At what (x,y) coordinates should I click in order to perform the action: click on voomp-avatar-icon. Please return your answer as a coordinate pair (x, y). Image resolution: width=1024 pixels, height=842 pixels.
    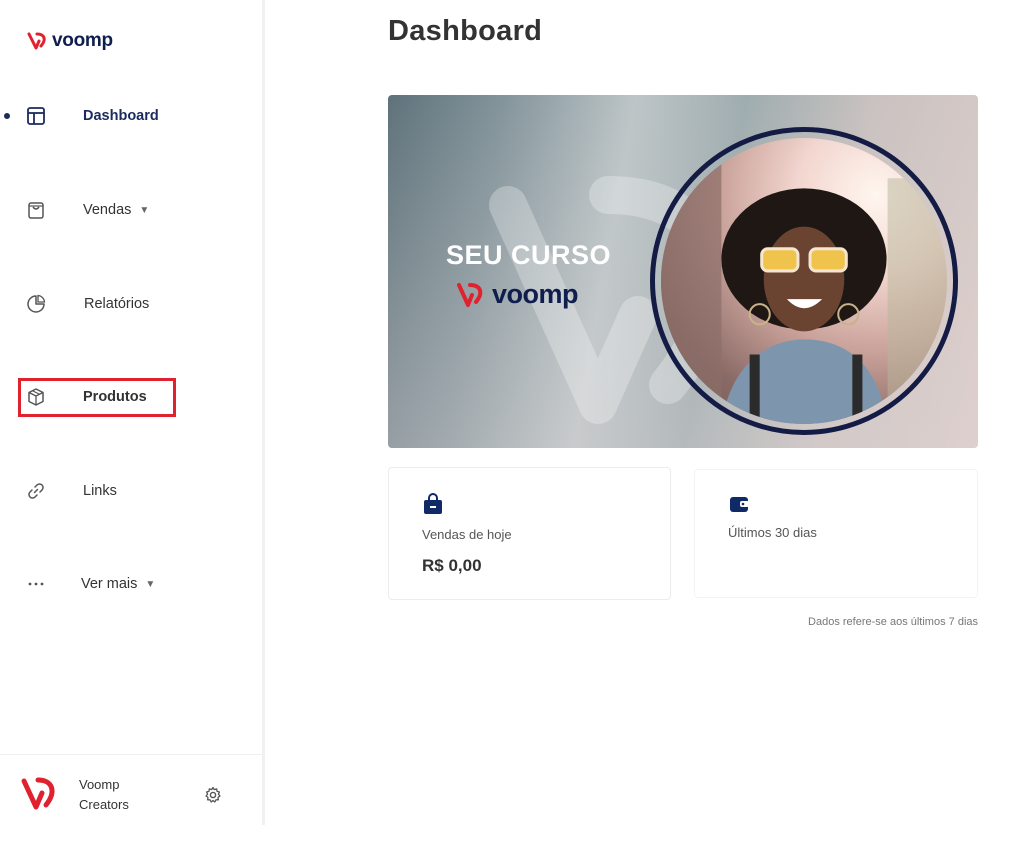
    Looking at the image, I should click on (40, 796).